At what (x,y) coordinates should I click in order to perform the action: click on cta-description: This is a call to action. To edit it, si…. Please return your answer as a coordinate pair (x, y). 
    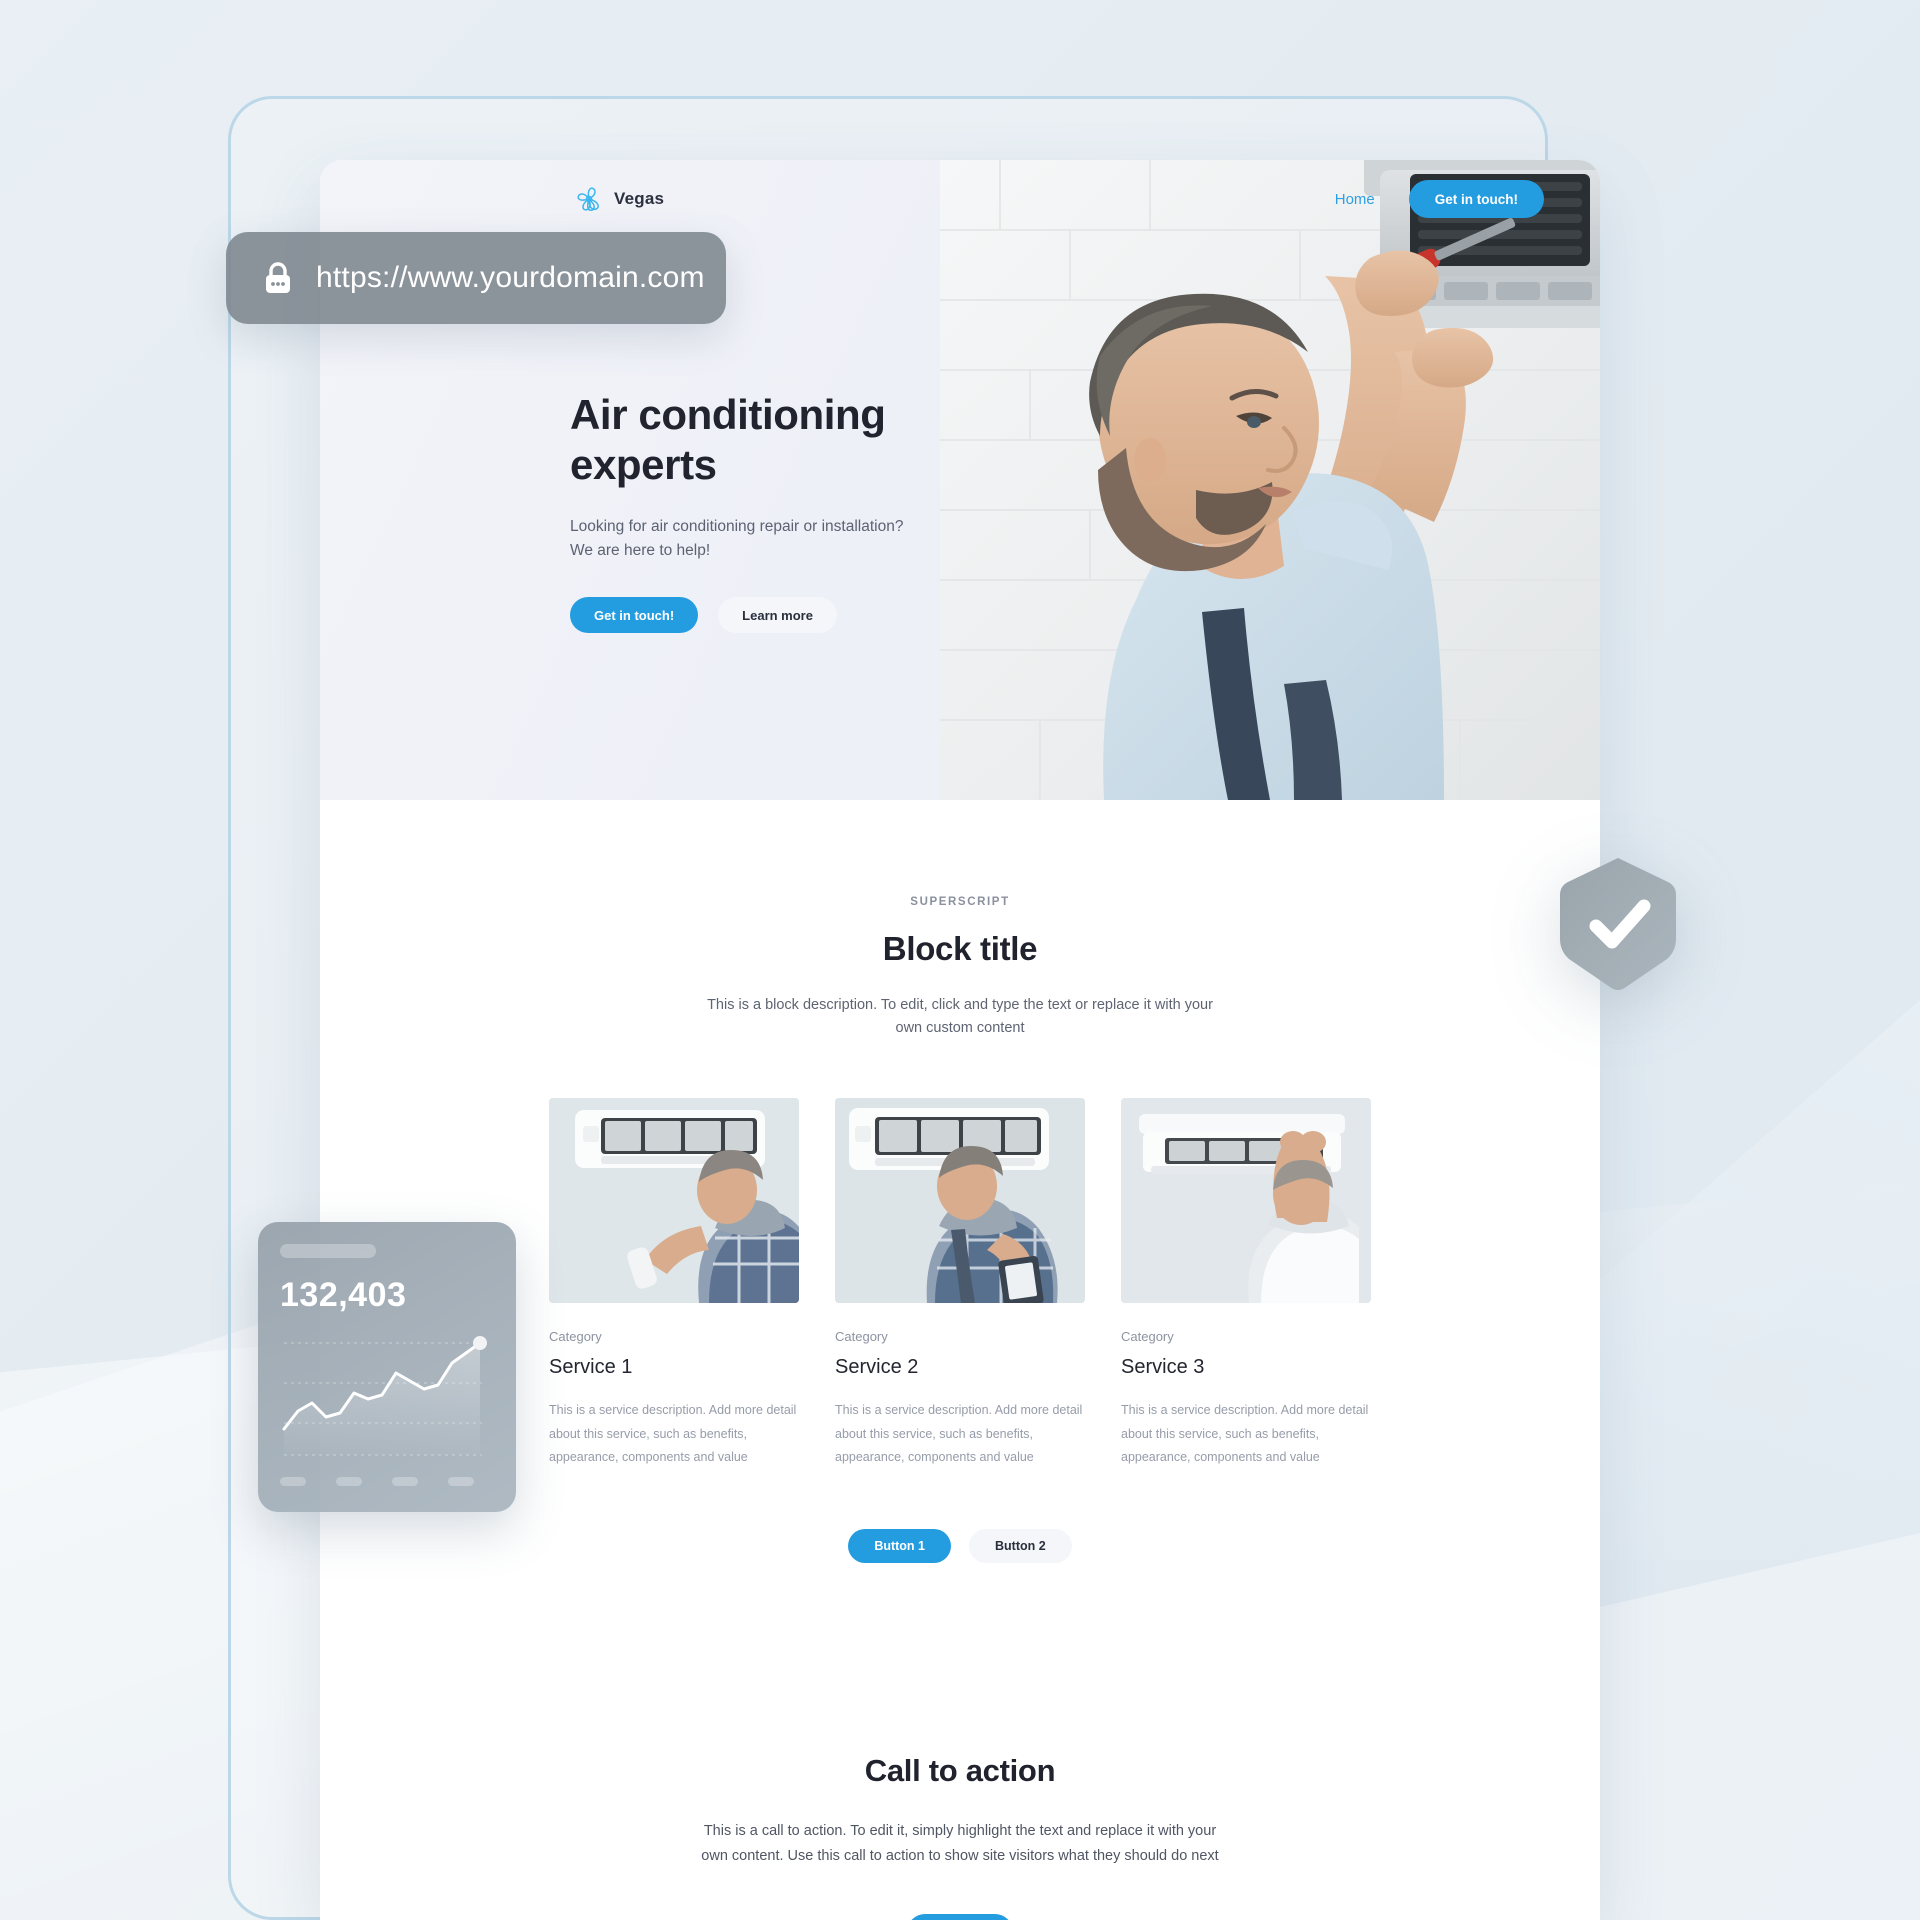
    Looking at the image, I should click on (960, 1843).